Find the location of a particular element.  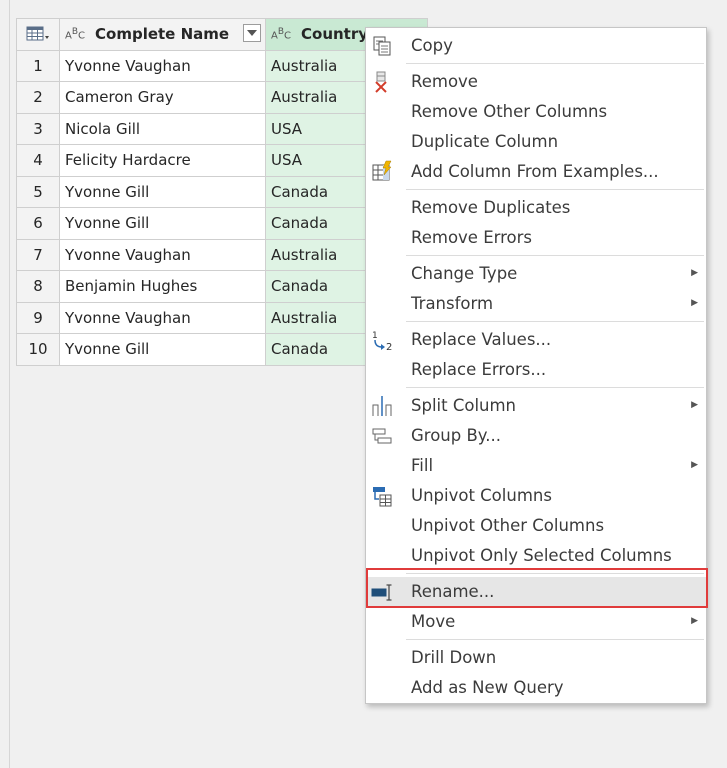

menu-item-remove-other-columns: Remove Other Columns is located at coordinates (536, 112).